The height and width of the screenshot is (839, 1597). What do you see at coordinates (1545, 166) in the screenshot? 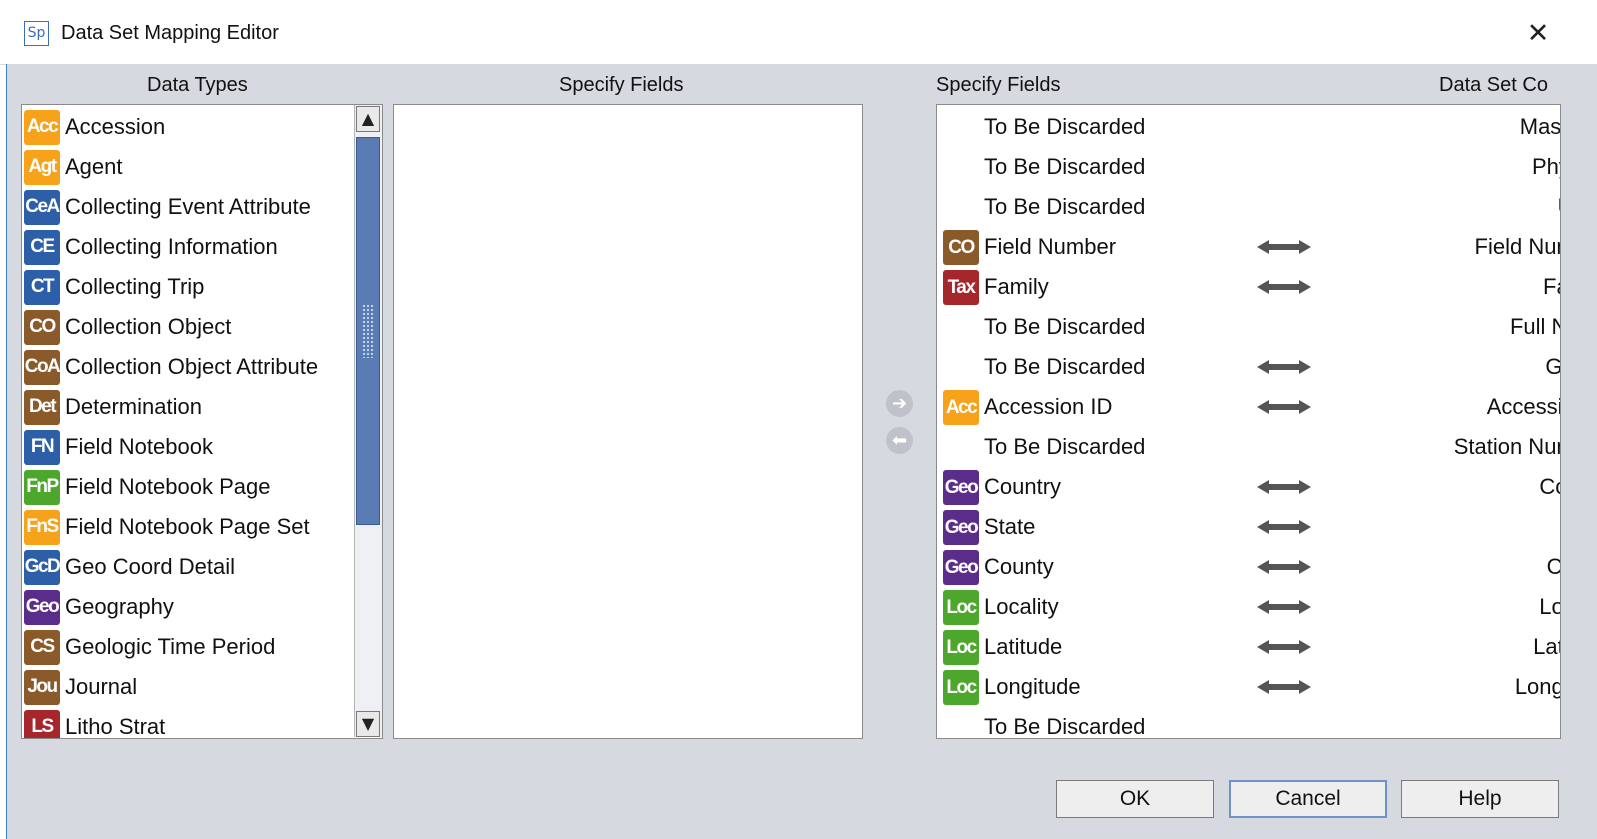
I see `data-set-column-label: Phyla` at bounding box center [1545, 166].